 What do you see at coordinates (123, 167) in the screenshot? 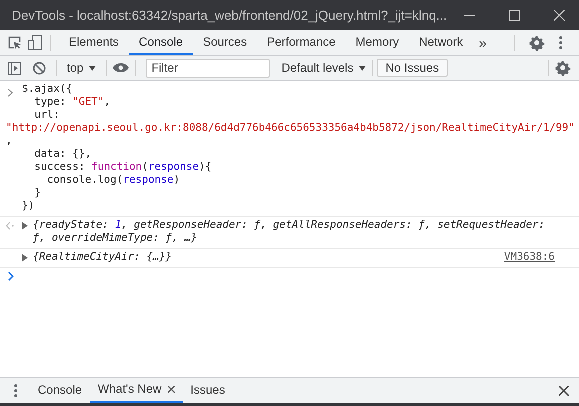
I see `code-line: success: function(response){` at bounding box center [123, 167].